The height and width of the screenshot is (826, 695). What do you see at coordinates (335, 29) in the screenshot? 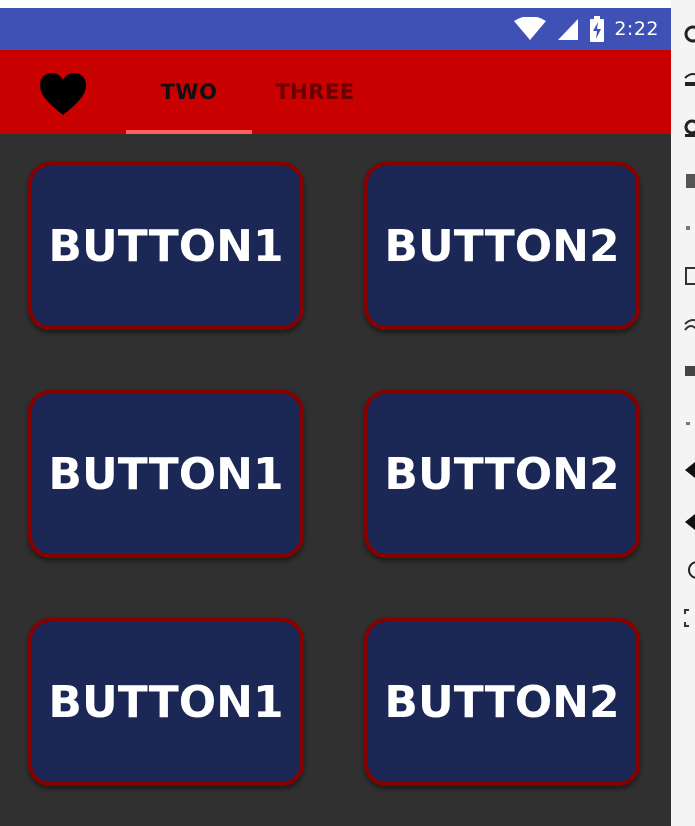
I see `status-bar: 2:22` at bounding box center [335, 29].